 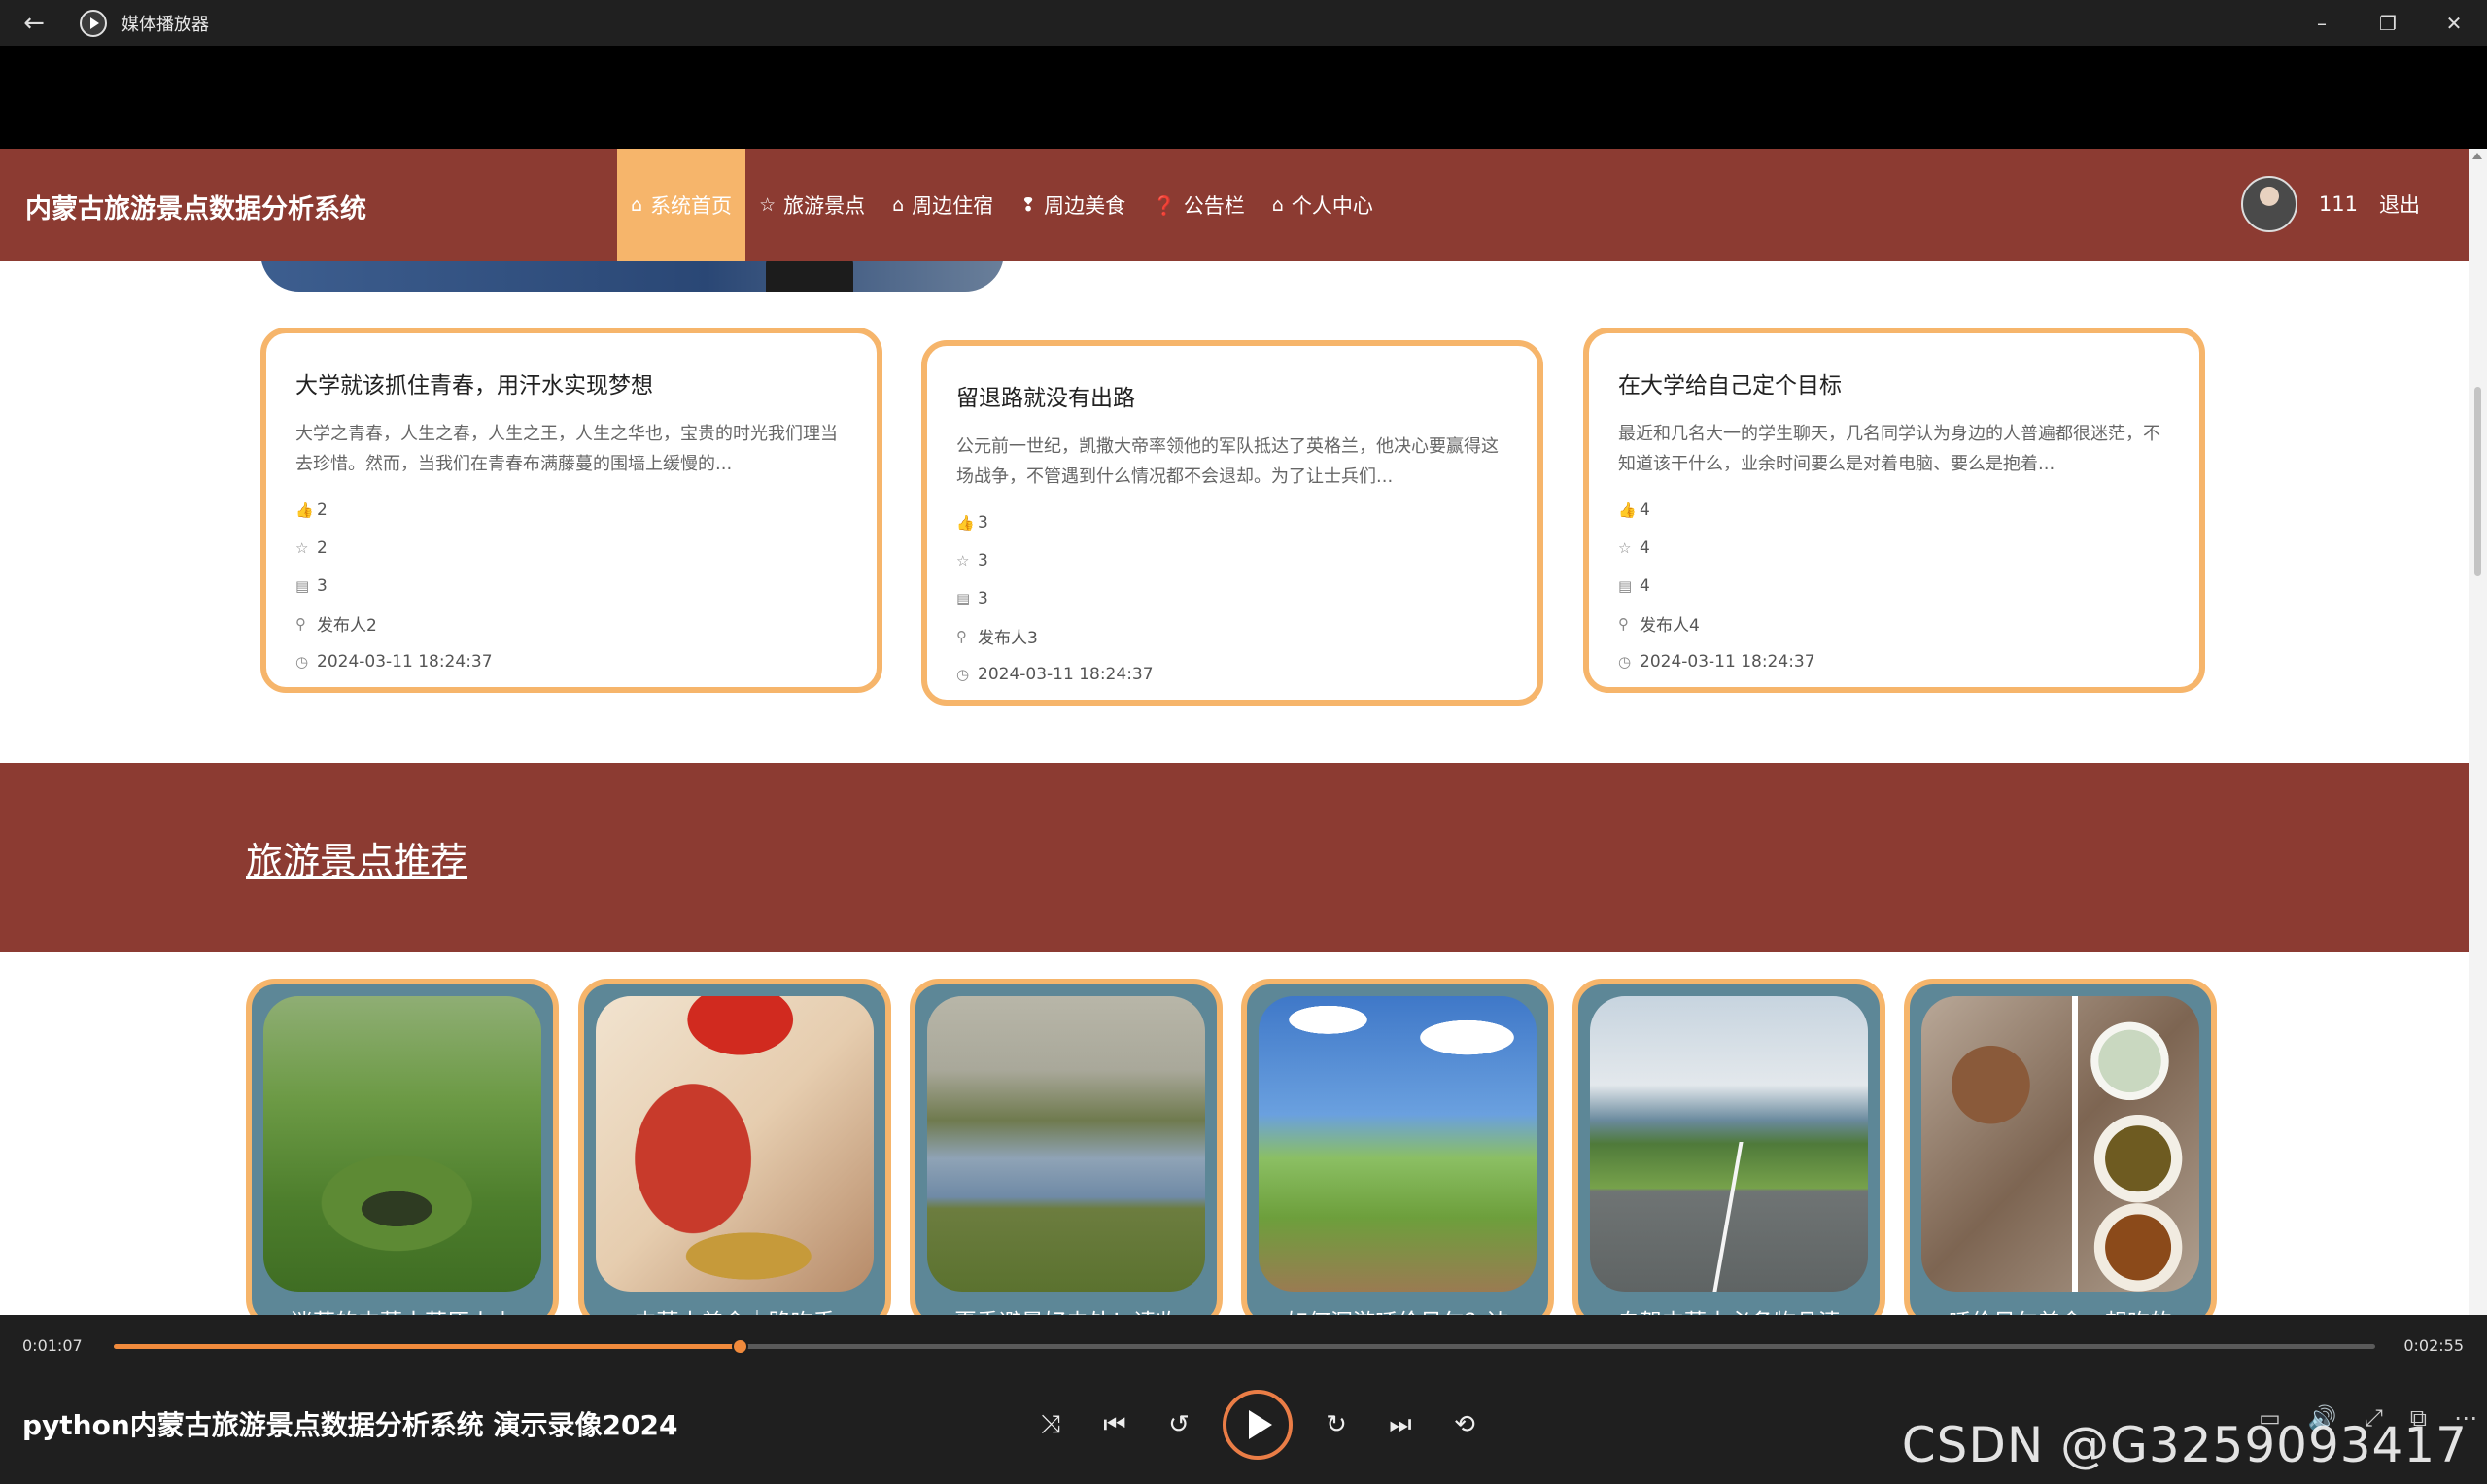 What do you see at coordinates (2477, 481) in the screenshot?
I see `scrollbar-thumb` at bounding box center [2477, 481].